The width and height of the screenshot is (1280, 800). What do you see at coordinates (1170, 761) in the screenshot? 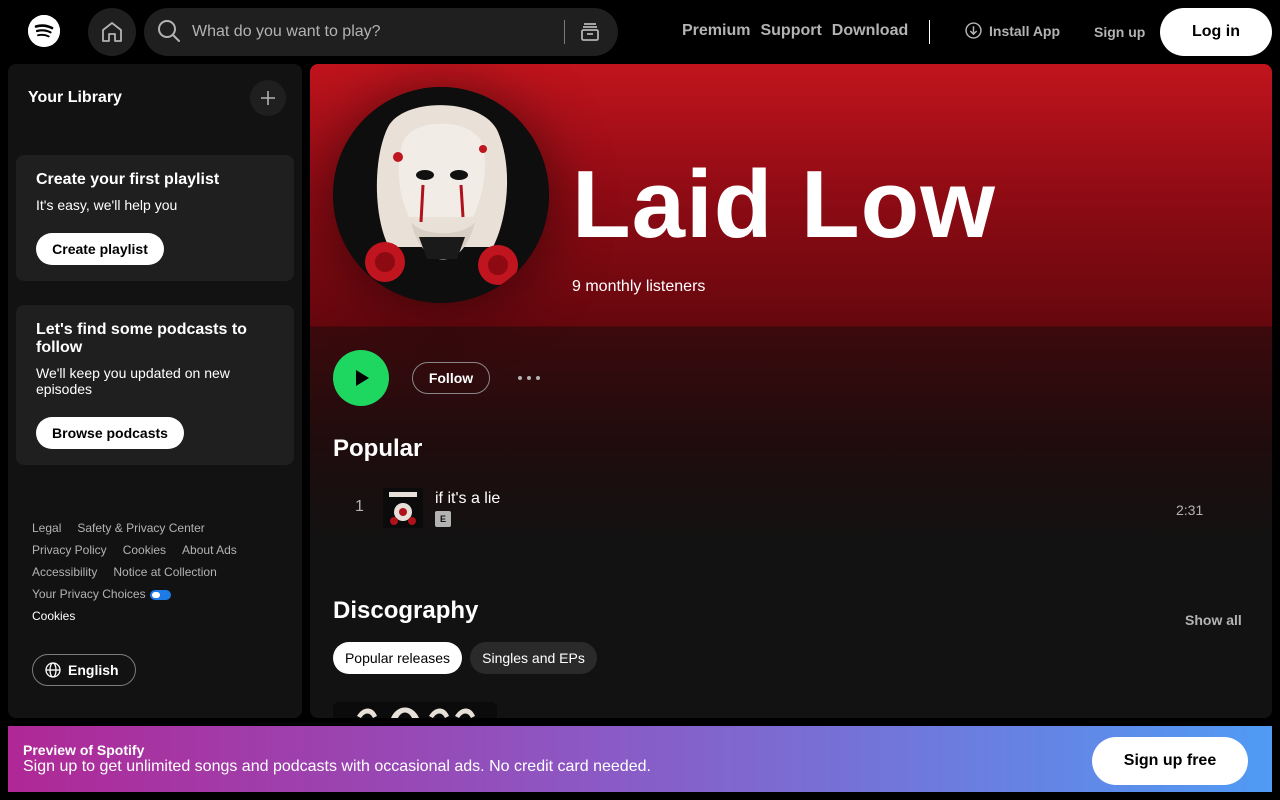
I see `sign-up-free-button: Sign up free` at bounding box center [1170, 761].